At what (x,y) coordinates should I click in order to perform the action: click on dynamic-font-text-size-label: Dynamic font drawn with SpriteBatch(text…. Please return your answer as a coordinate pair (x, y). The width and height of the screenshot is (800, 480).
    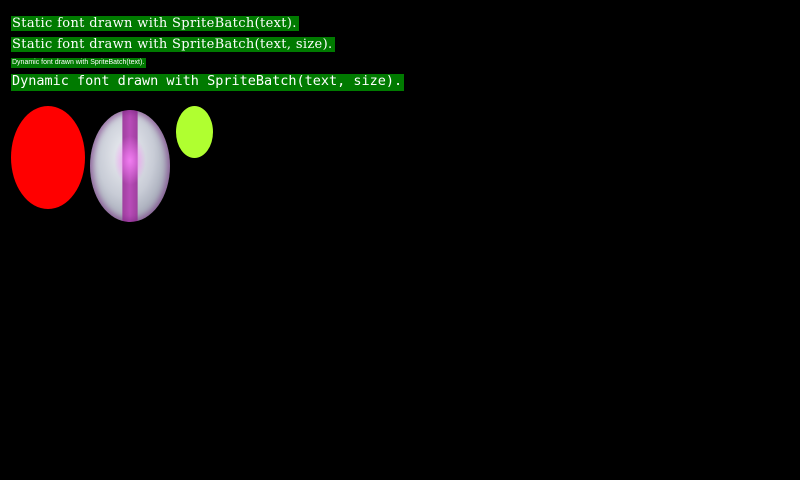
    Looking at the image, I should click on (208, 82).